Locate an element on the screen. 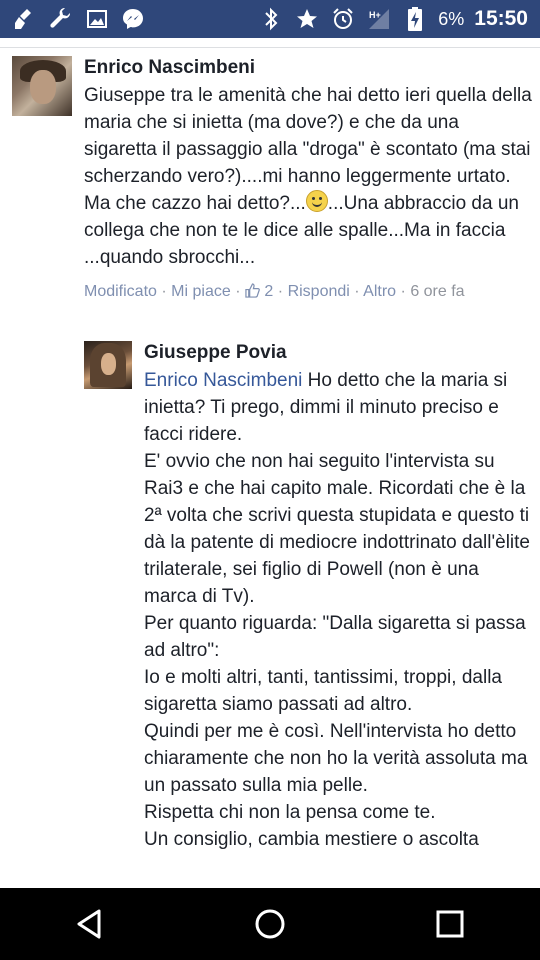  more-link: Altro is located at coordinates (379, 291).